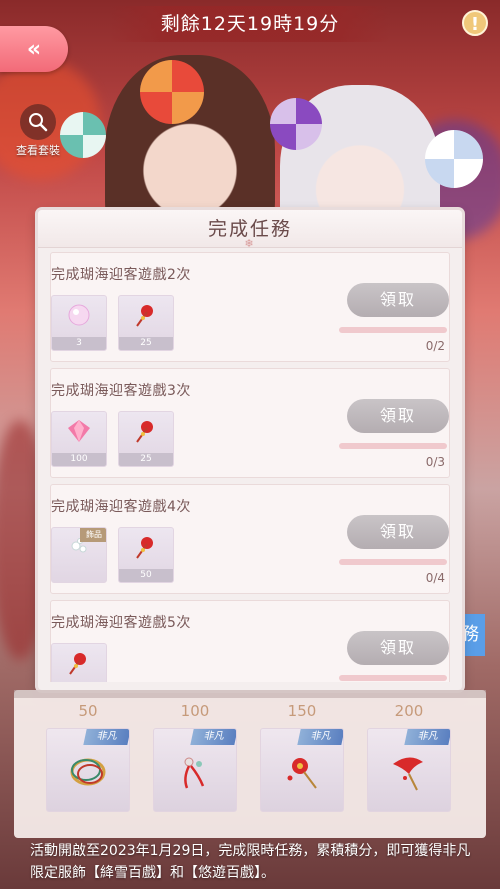 The height and width of the screenshot is (889, 500). I want to click on red-bird-hairpin-icon, so click(409, 774).